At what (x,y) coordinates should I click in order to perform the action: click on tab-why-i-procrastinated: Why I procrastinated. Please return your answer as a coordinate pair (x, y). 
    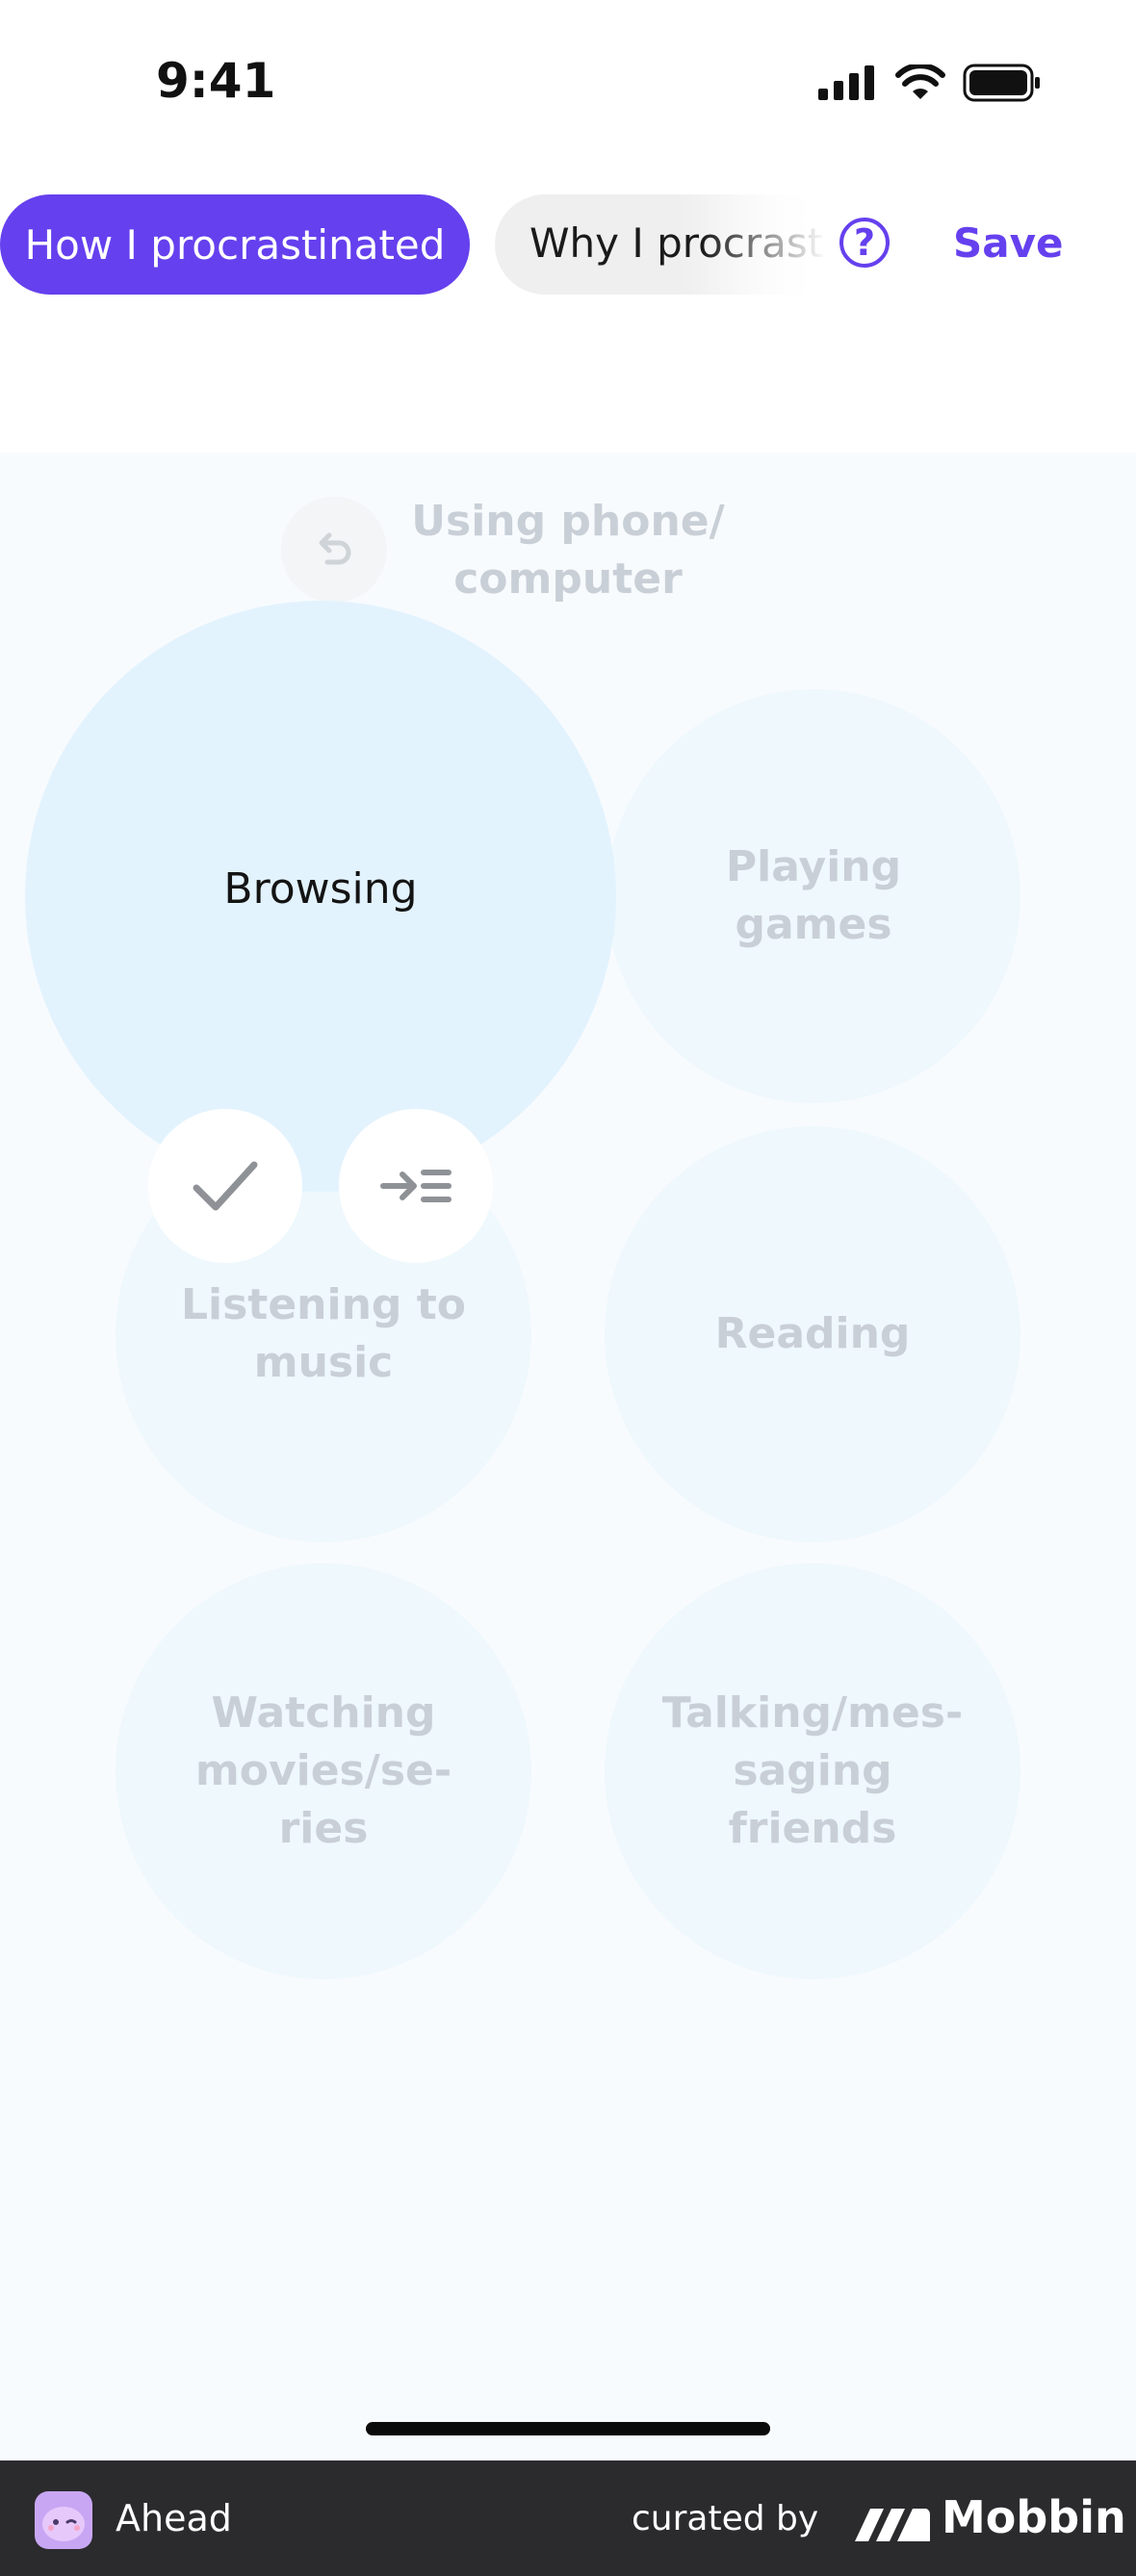
    Looking at the image, I should click on (661, 244).